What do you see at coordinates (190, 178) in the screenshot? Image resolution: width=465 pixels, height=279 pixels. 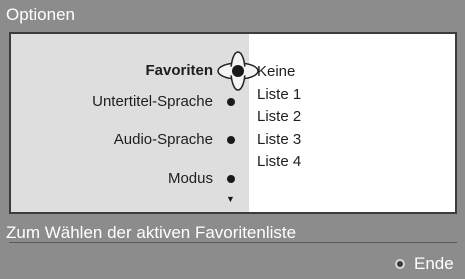 I see `menu-item-modus: Modus` at bounding box center [190, 178].